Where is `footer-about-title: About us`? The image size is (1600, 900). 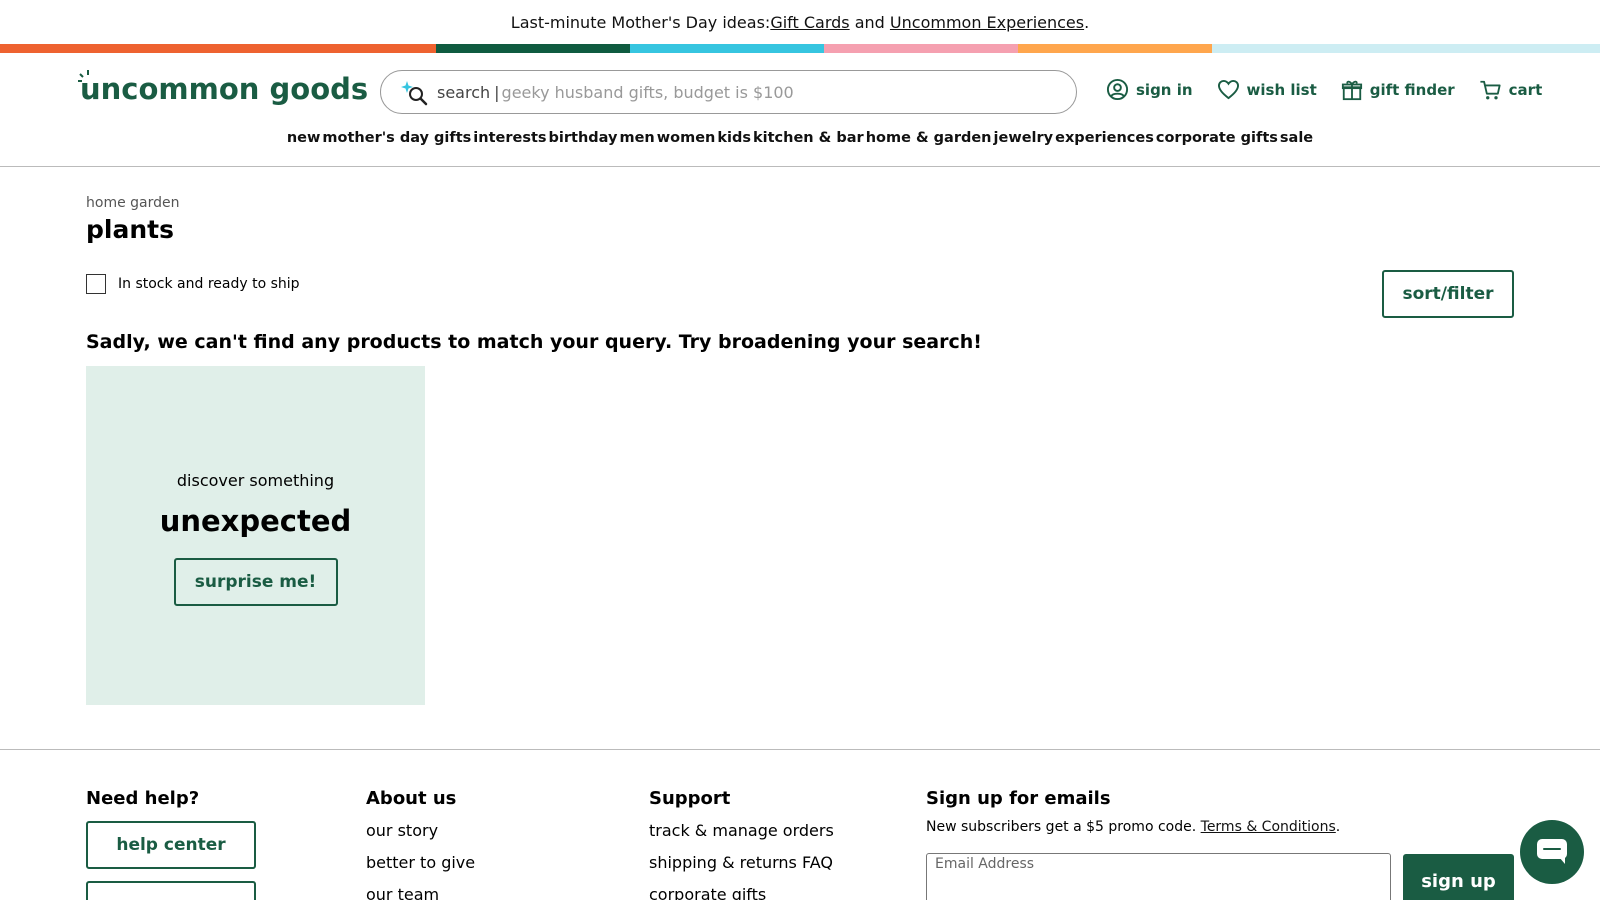
footer-about-title: About us is located at coordinates (411, 798).